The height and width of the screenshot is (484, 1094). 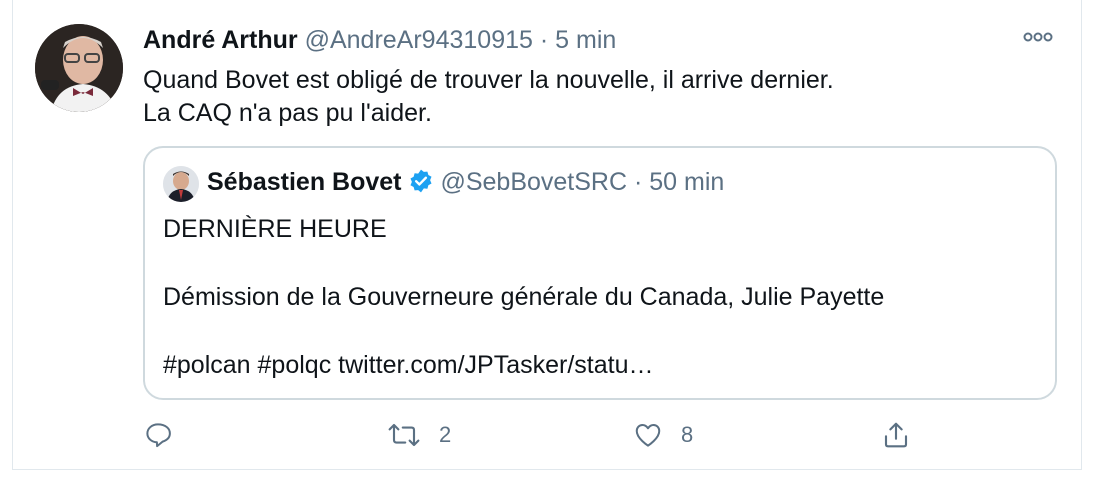 What do you see at coordinates (1038, 37) in the screenshot?
I see `more-horizontal-icon` at bounding box center [1038, 37].